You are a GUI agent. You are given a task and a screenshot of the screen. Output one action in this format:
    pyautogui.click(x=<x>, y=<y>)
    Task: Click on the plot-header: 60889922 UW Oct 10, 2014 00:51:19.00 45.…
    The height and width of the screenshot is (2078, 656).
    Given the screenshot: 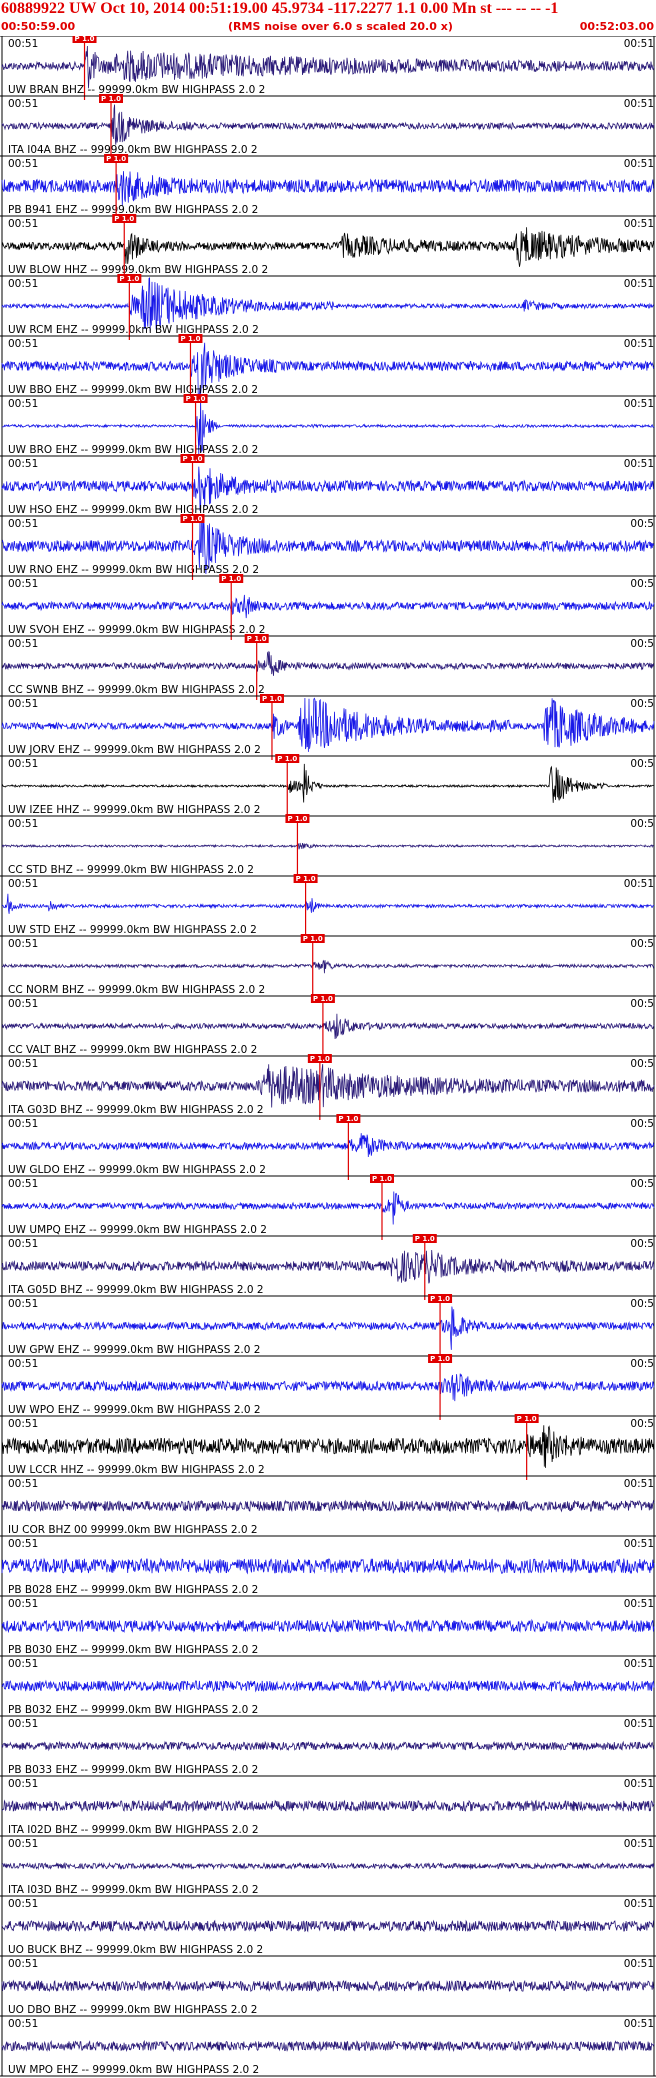 What is the action you would take?
    pyautogui.click(x=328, y=19)
    